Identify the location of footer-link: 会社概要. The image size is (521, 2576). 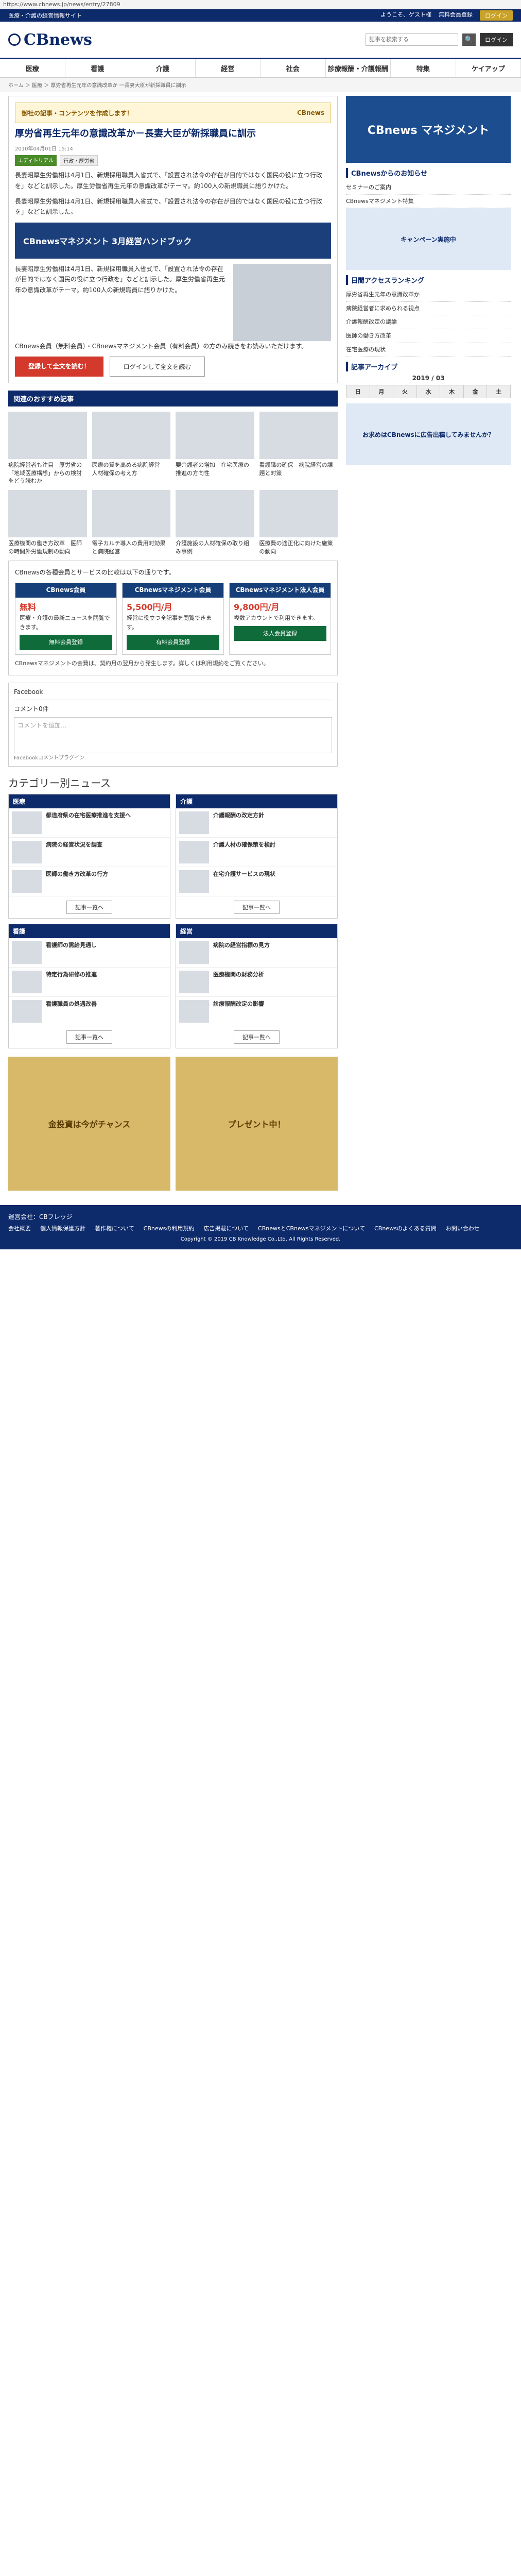
(19, 1228).